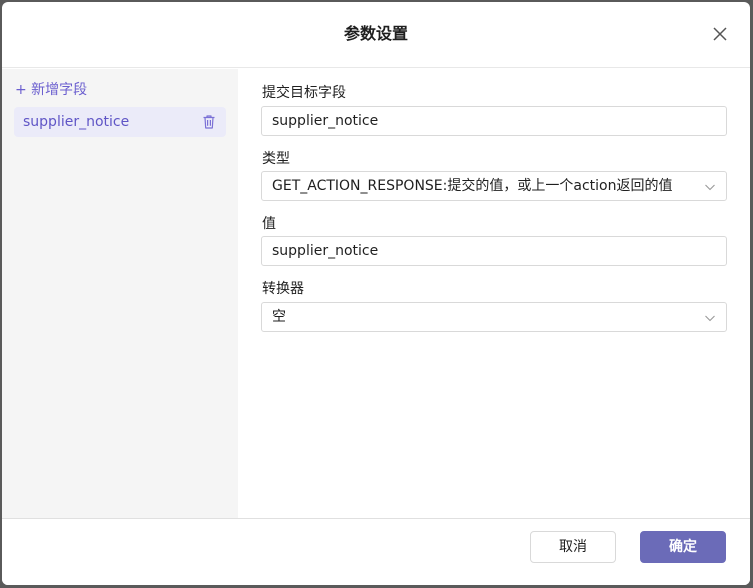 The height and width of the screenshot is (588, 753). I want to click on delete-field-button, so click(209, 122).